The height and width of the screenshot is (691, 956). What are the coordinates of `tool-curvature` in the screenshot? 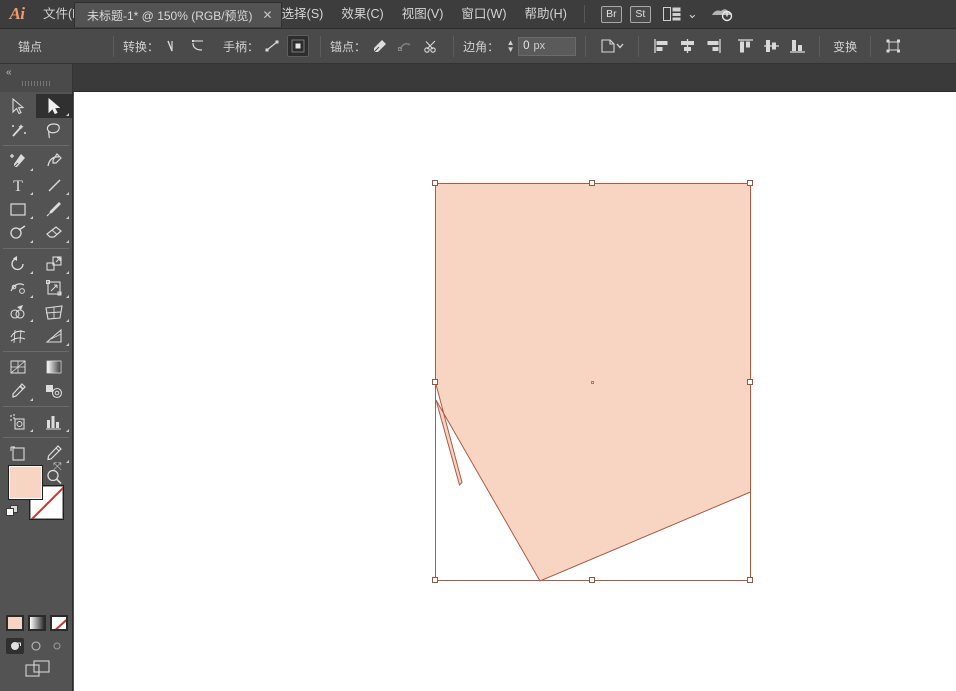 It's located at (54, 161).